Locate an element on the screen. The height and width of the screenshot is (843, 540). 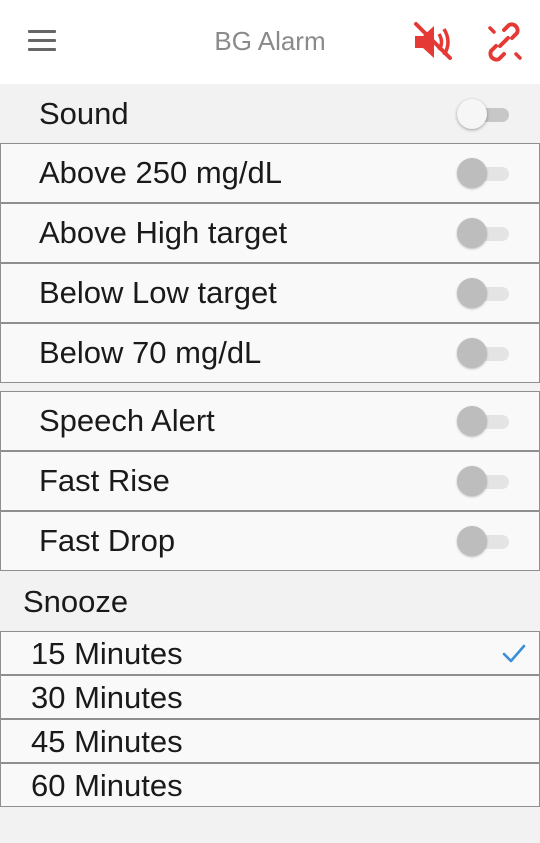
below-70-switch is located at coordinates (484, 353).